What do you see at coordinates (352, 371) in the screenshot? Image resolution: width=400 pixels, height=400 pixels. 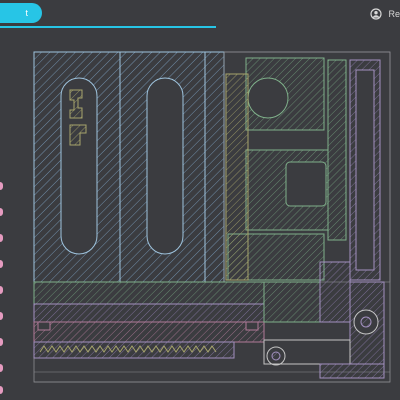 I see `base-block` at bounding box center [352, 371].